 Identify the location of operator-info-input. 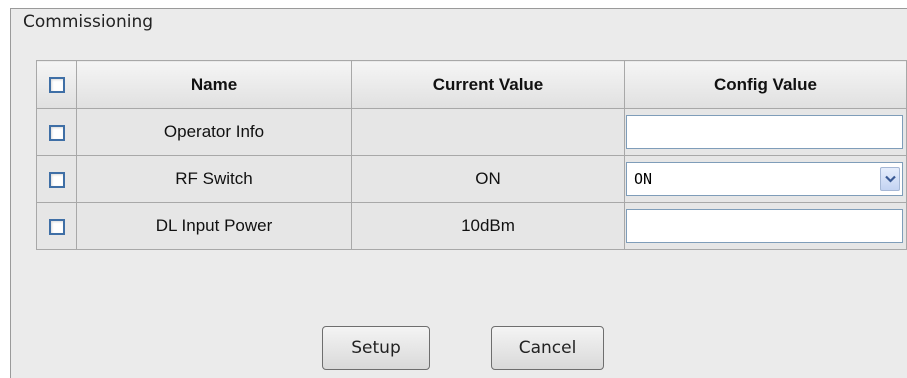
(764, 132).